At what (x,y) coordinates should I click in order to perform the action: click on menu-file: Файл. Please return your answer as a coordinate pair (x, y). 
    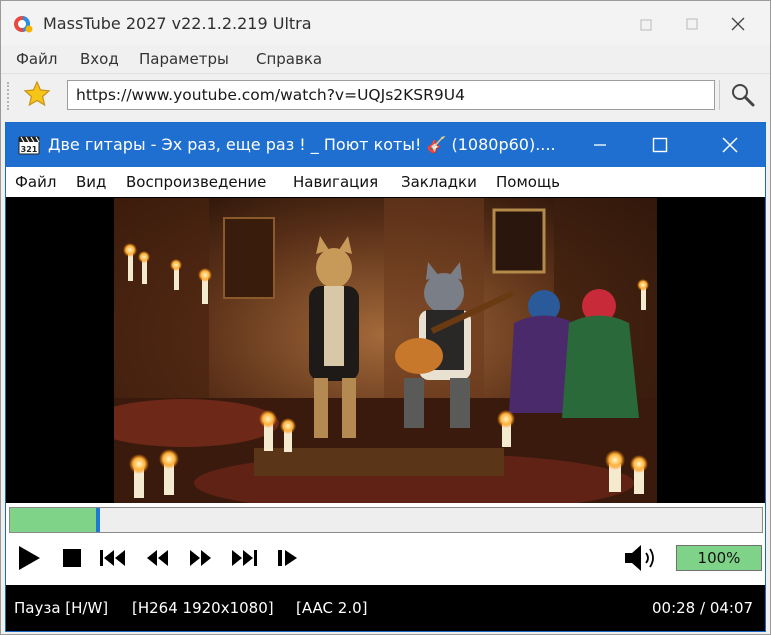
    Looking at the image, I should click on (36, 59).